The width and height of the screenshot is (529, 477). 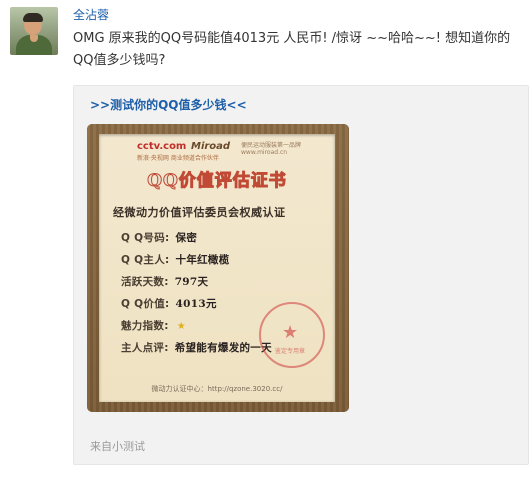 I want to click on red-stamp-icon: ★ 鉴定专用章, so click(x=292, y=335).